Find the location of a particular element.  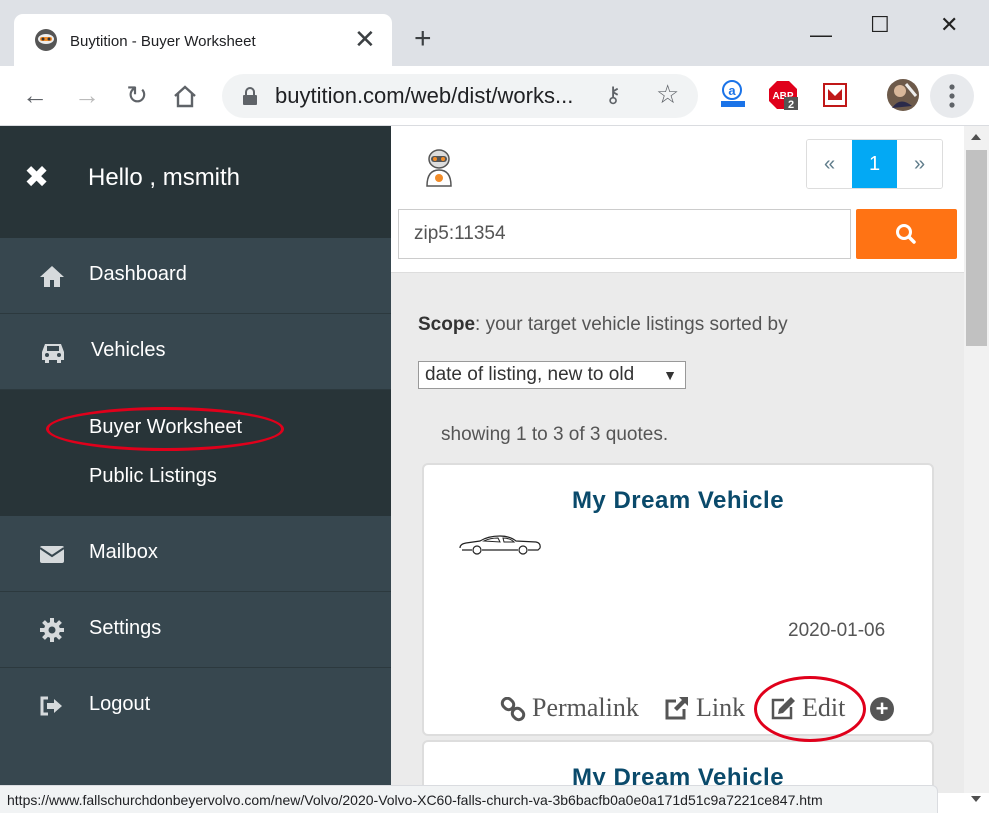

sidebar-item-logout: Logout is located at coordinates (195, 706).